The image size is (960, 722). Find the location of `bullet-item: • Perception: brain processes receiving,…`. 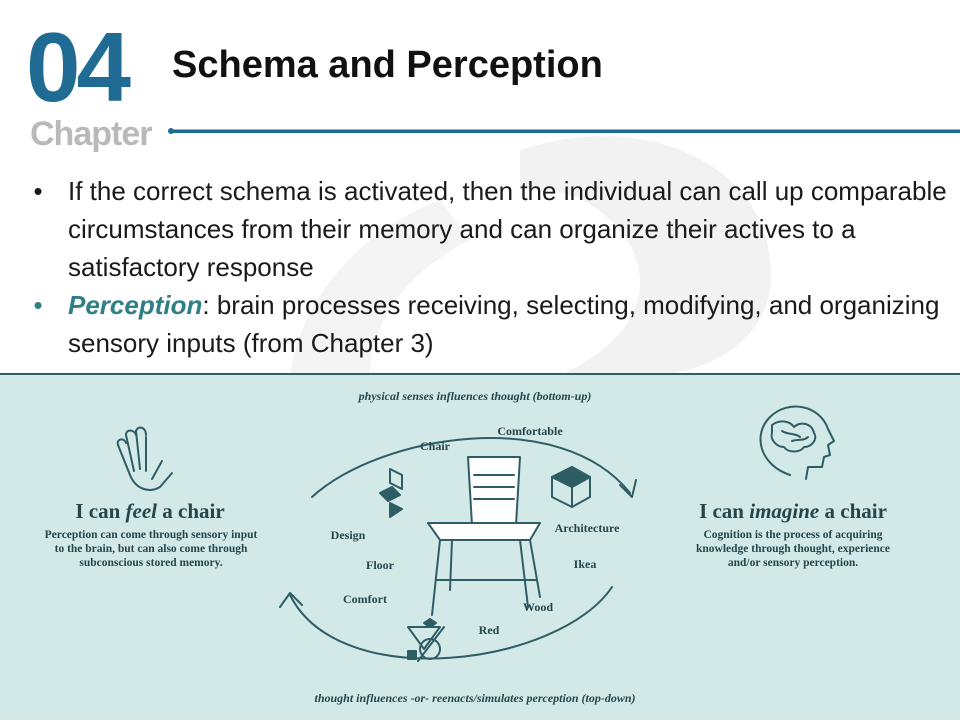

bullet-item: • Perception: brain processes receiving,… is located at coordinates (488, 324).